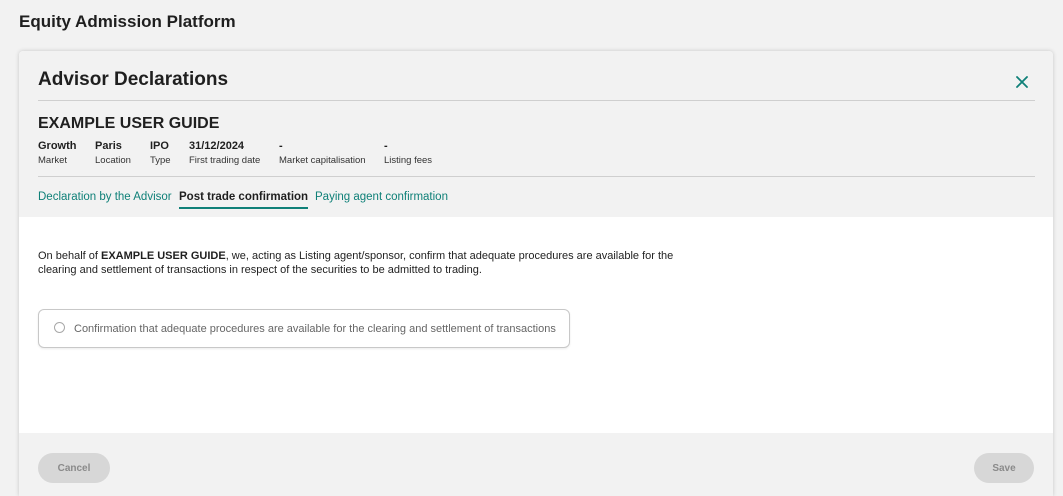 The image size is (1063, 496). What do you see at coordinates (108, 146) in the screenshot?
I see `meta-location-value: Paris` at bounding box center [108, 146].